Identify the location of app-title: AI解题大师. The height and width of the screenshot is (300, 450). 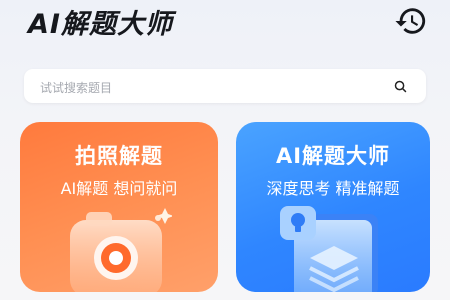
(100, 24).